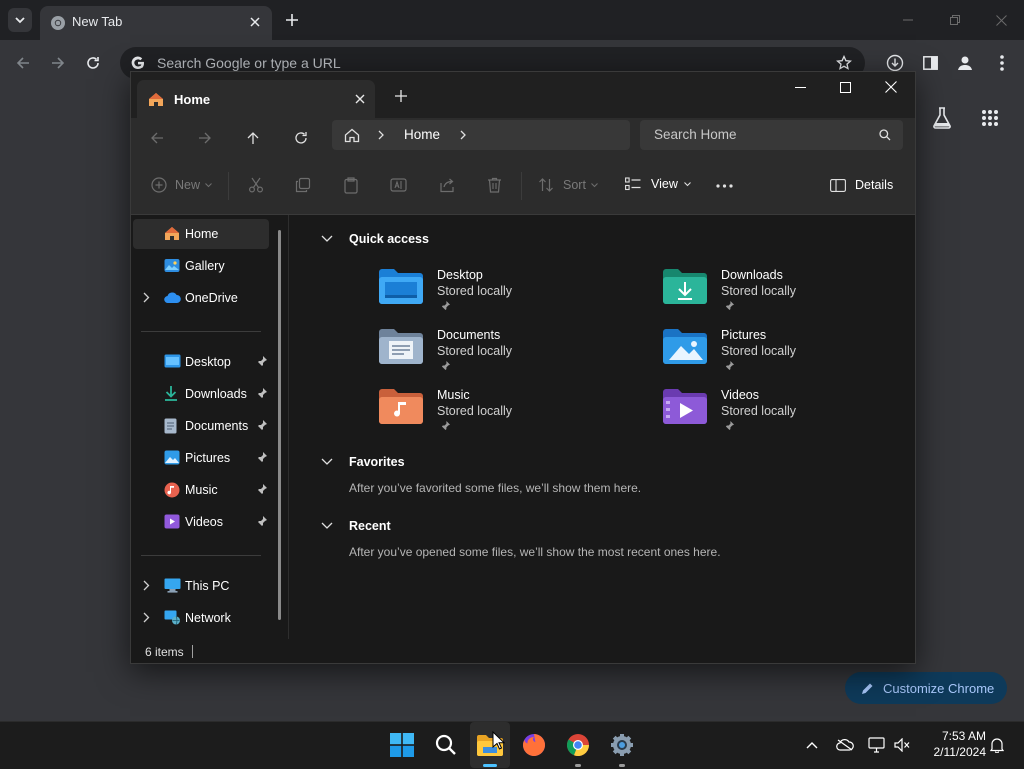  Describe the element at coordinates (930, 63) in the screenshot. I see `side-panel-button` at that location.